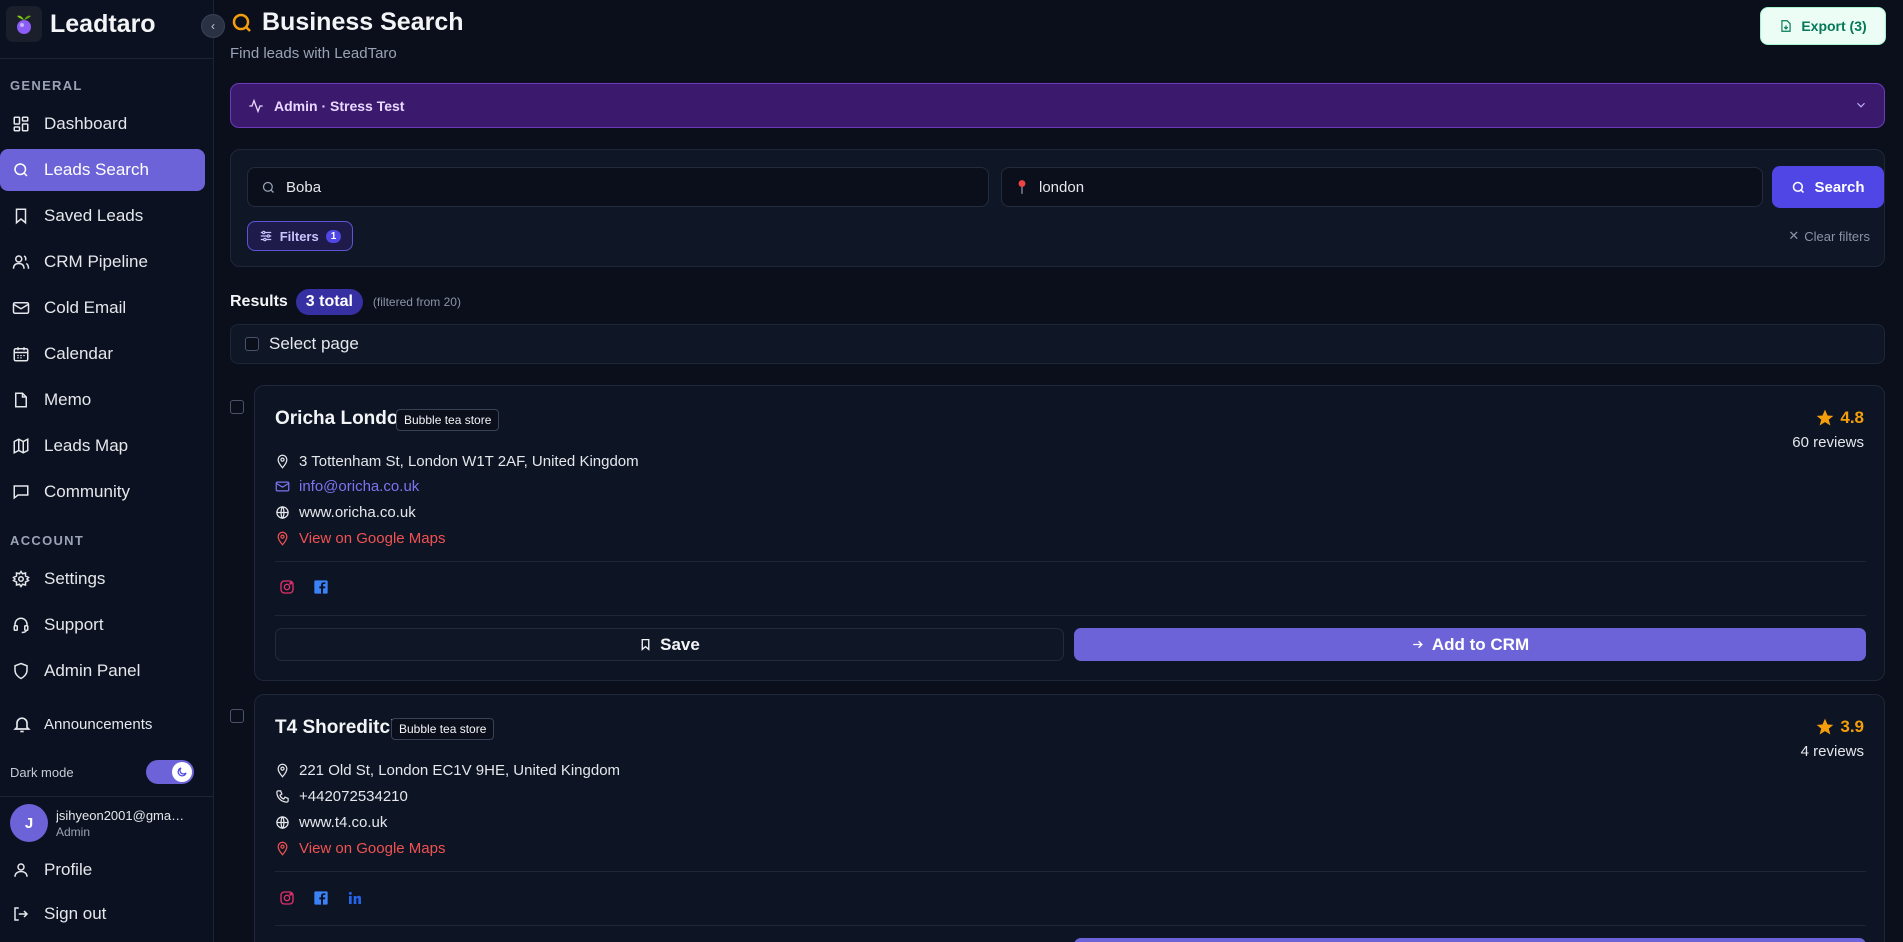 The image size is (1903, 942). I want to click on save-button: Save, so click(669, 644).